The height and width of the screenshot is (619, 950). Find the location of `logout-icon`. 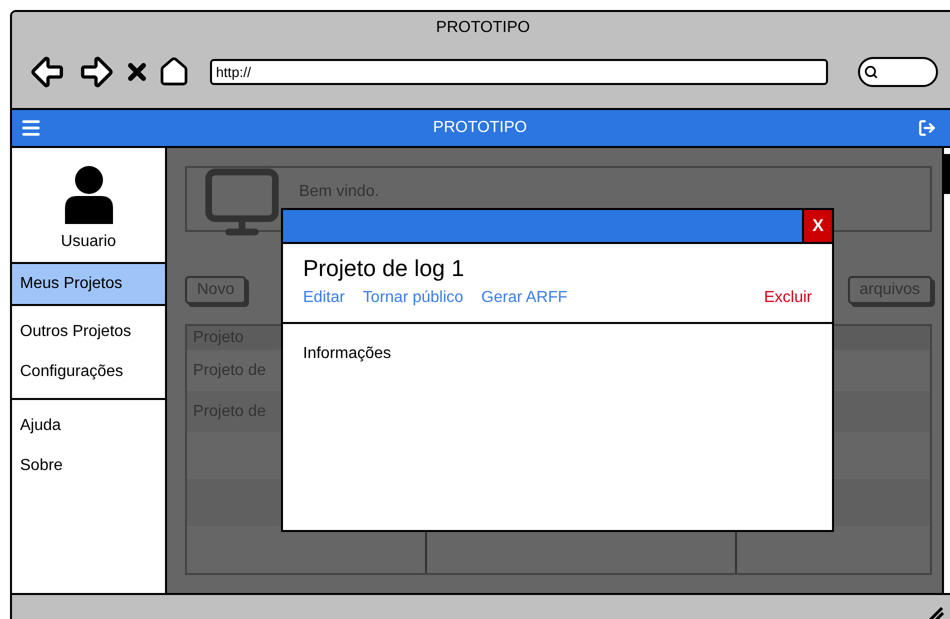

logout-icon is located at coordinates (927, 128).